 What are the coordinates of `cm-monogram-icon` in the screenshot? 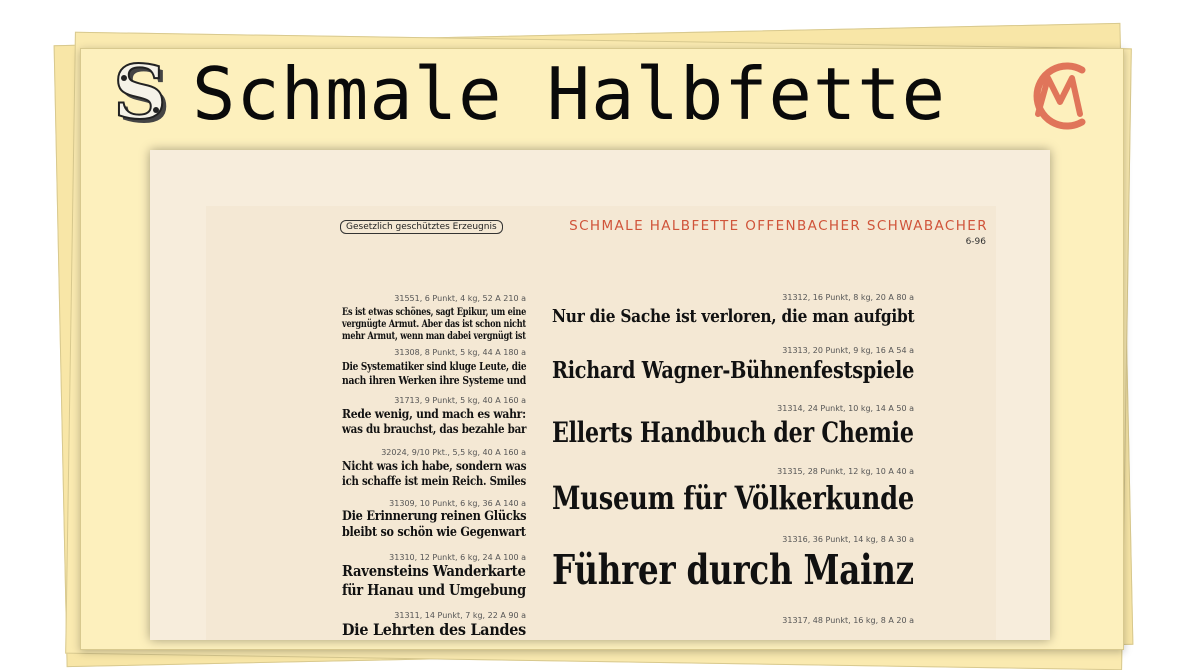 It's located at (1059, 96).